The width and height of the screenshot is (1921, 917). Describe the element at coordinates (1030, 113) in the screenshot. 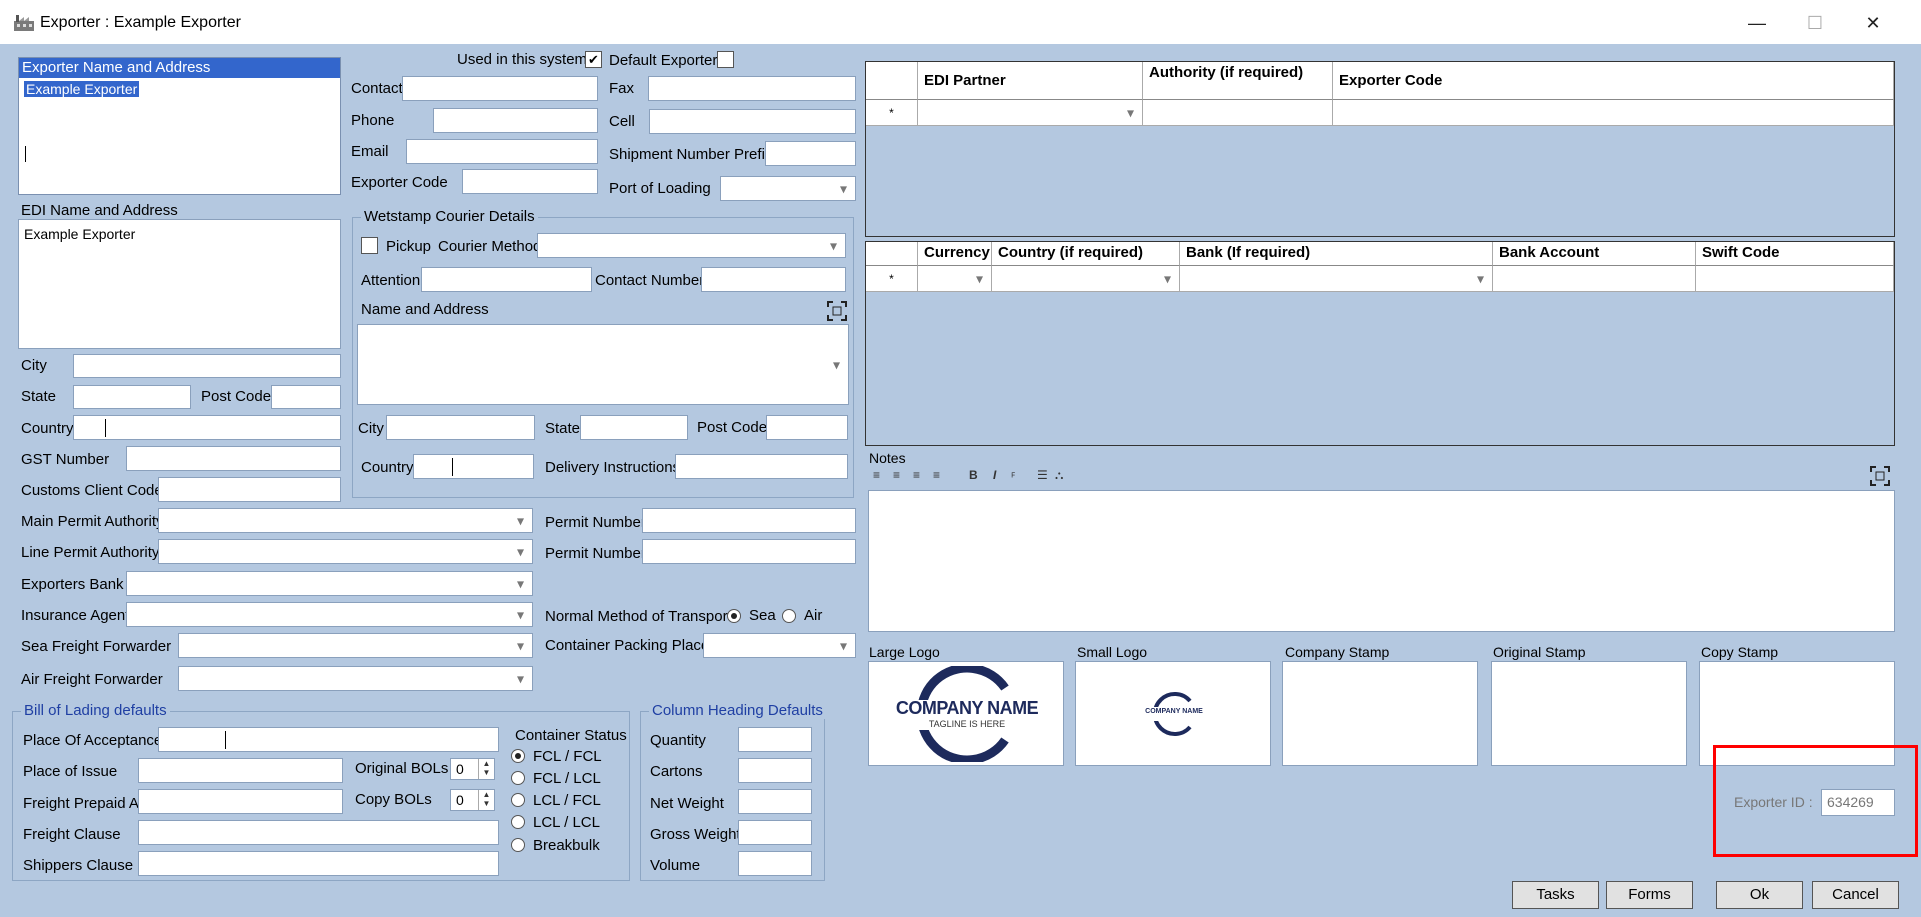

I see `edi-partner-cell` at that location.